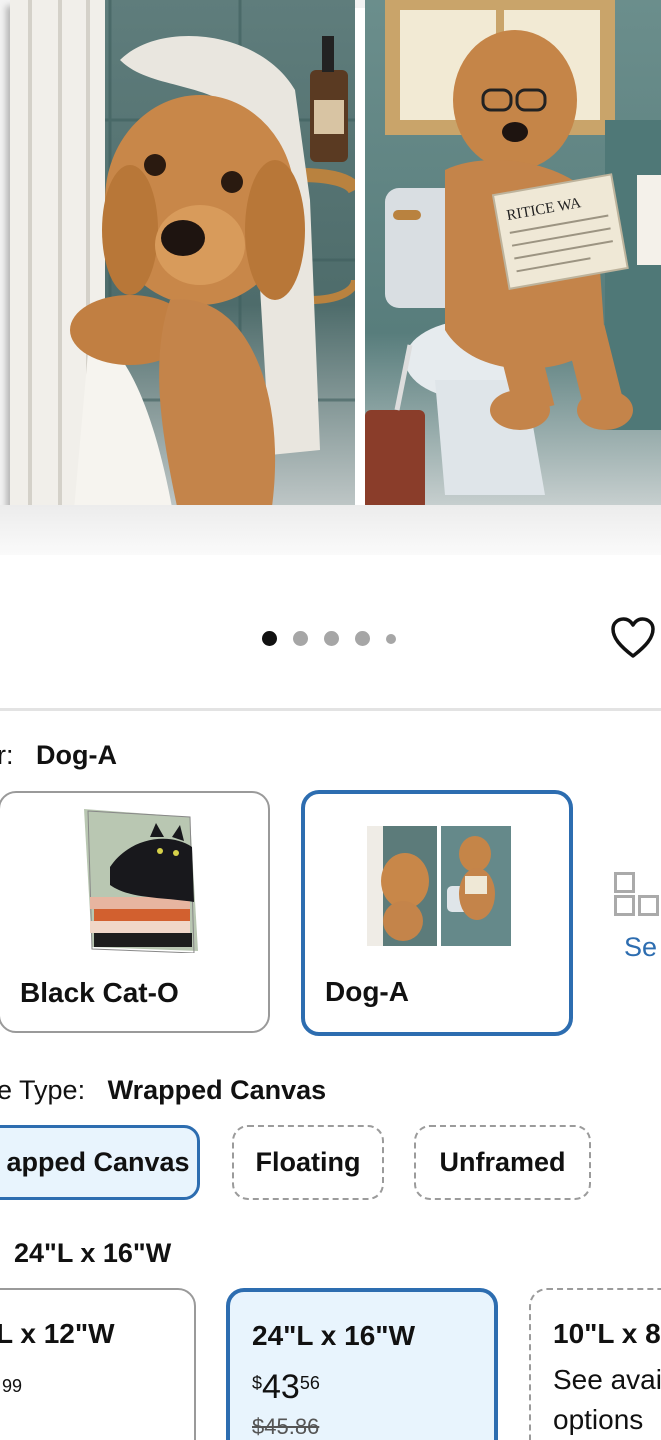  Describe the element at coordinates (257, 1383) in the screenshot. I see `price-currency: $` at that location.